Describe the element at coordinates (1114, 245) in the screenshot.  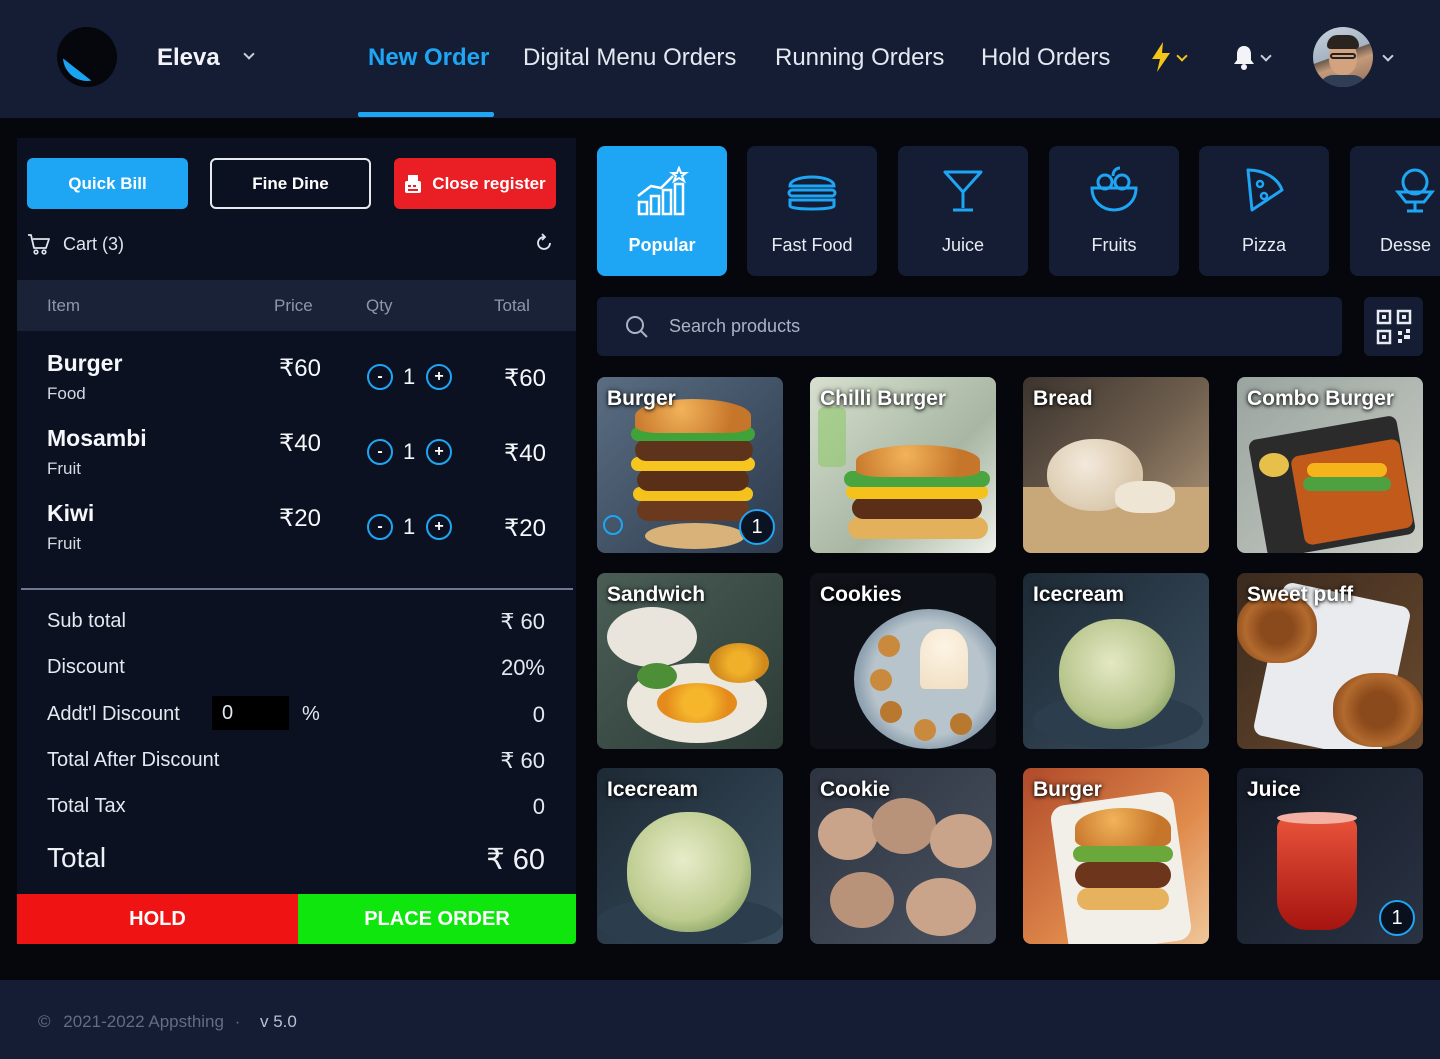
I see `category-label: Fruits` at that location.